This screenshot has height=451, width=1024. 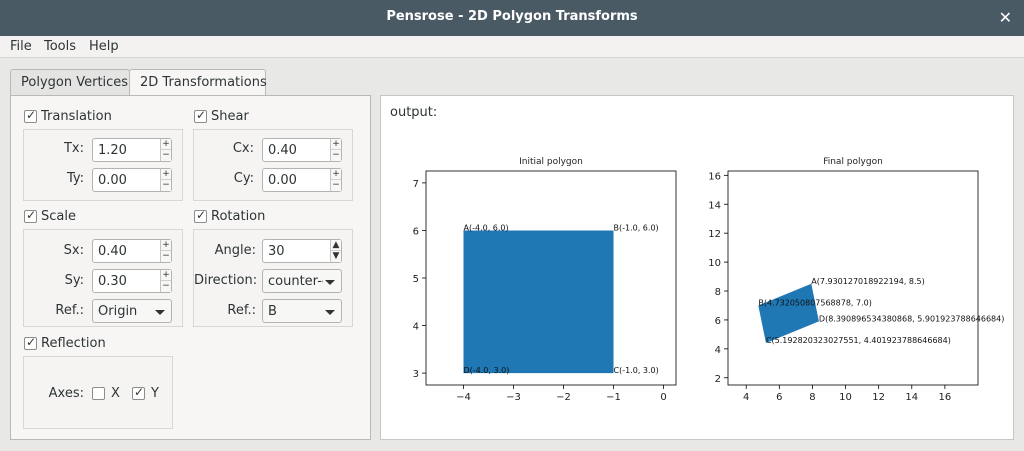 I want to click on cy-label: Cy:, so click(x=243, y=178).